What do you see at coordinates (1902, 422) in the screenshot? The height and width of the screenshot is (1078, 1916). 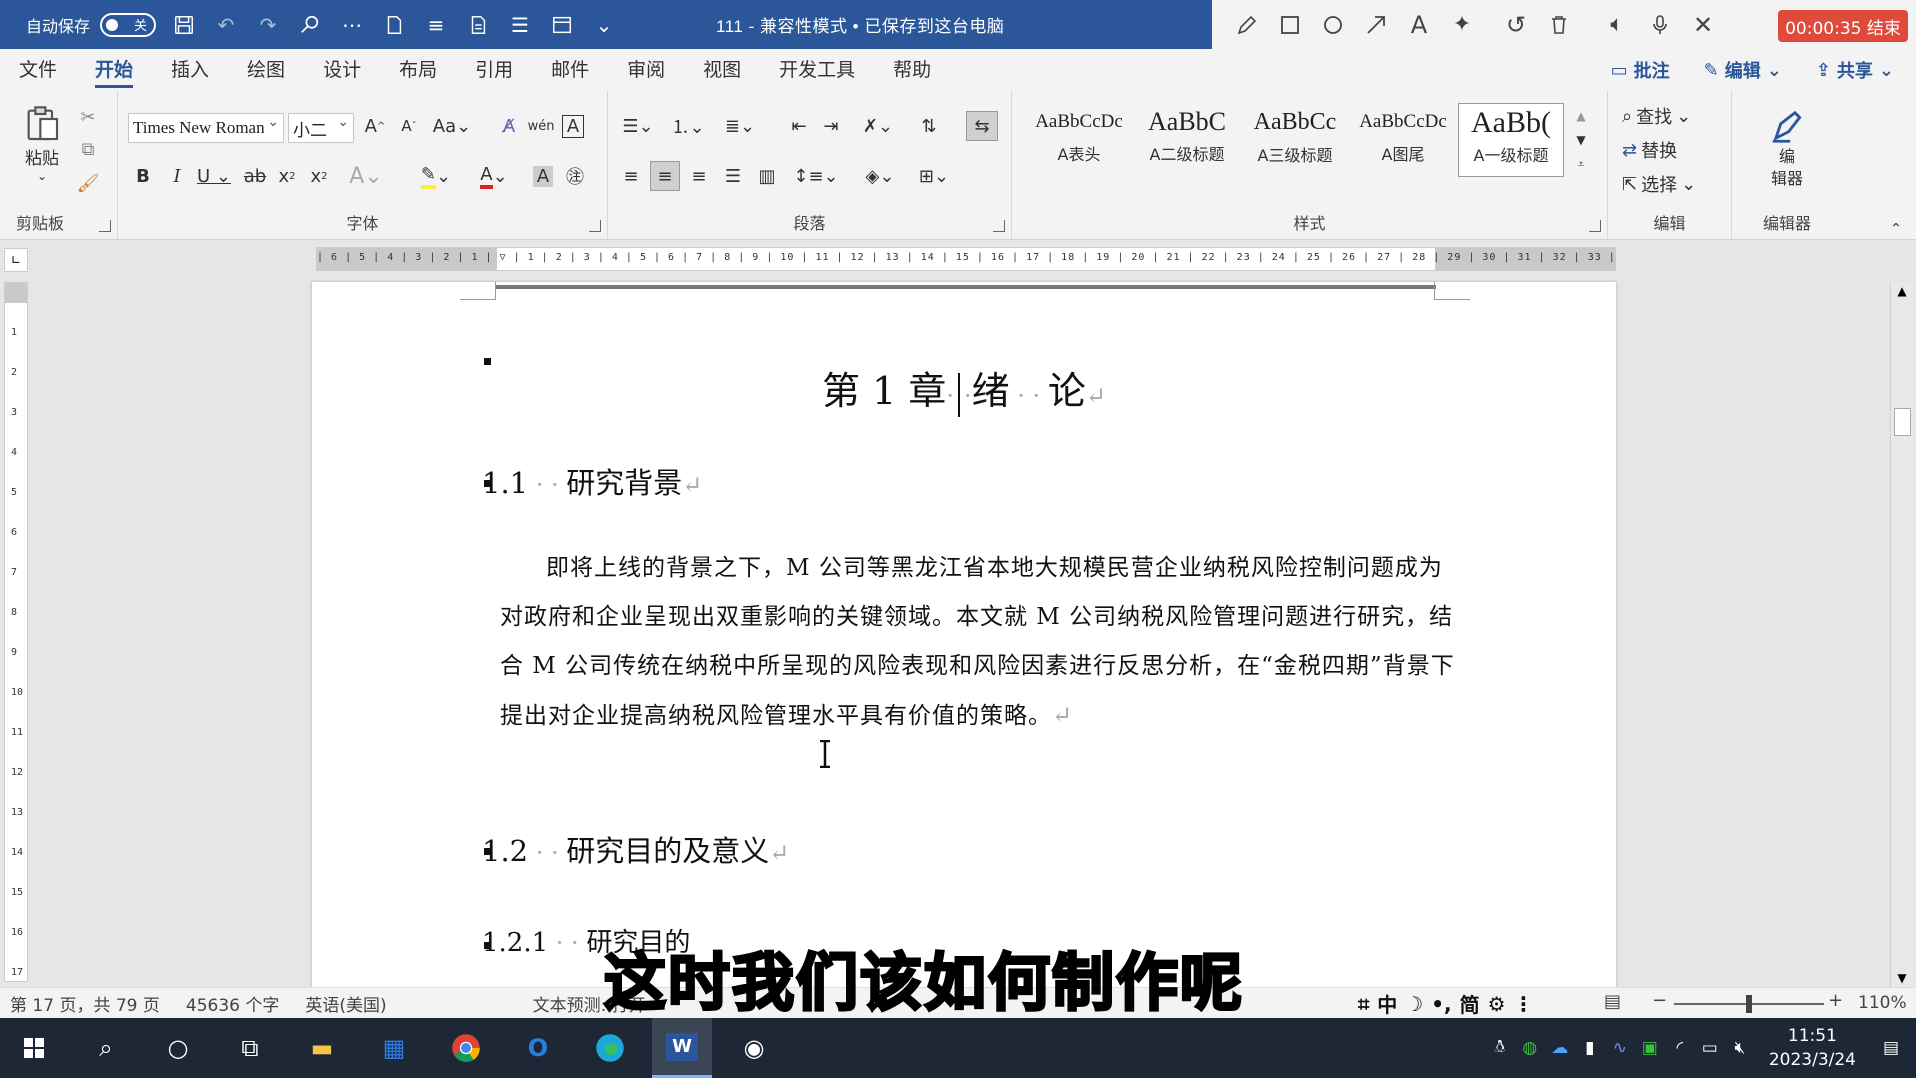 I see `scroll-thumb` at bounding box center [1902, 422].